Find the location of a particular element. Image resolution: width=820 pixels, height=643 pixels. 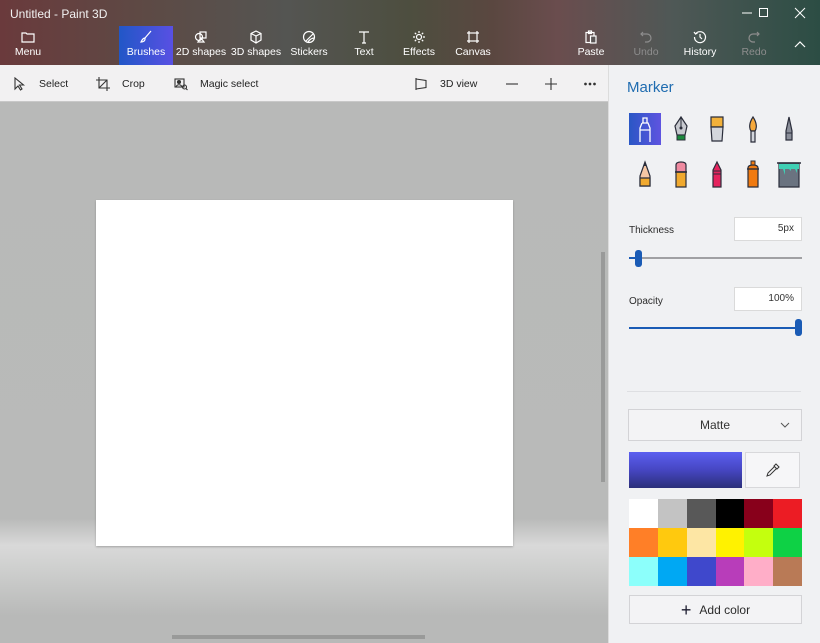

text-icon is located at coordinates (364, 37).